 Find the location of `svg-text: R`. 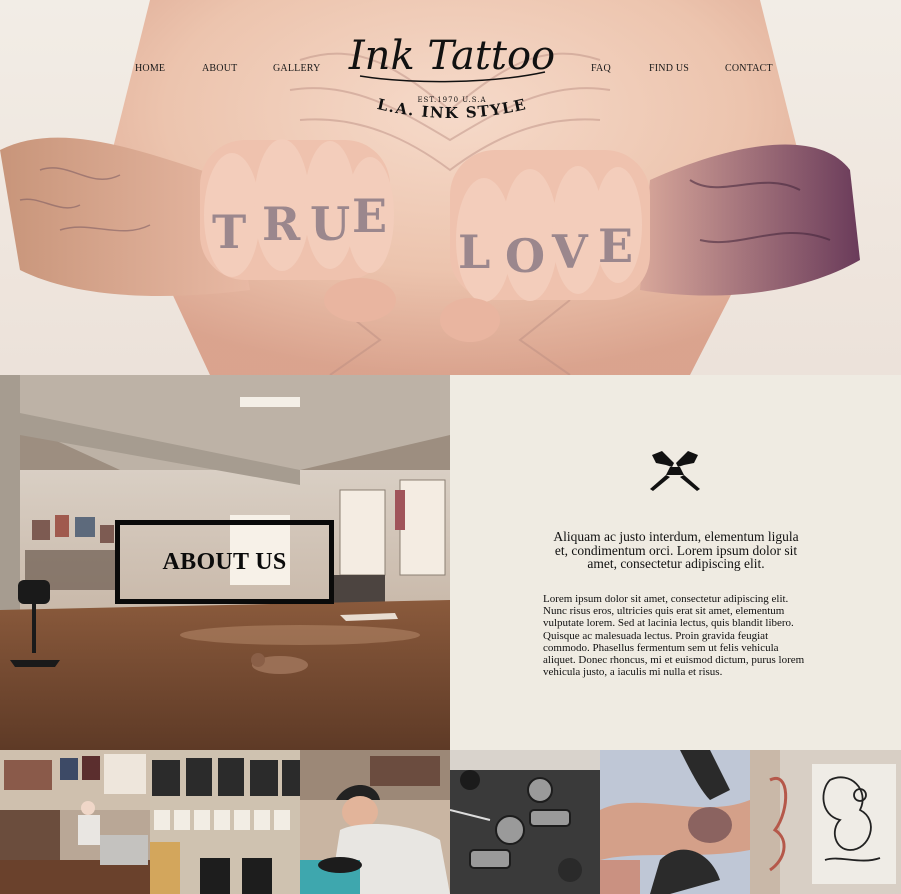

svg-text: R is located at coordinates (281, 224).